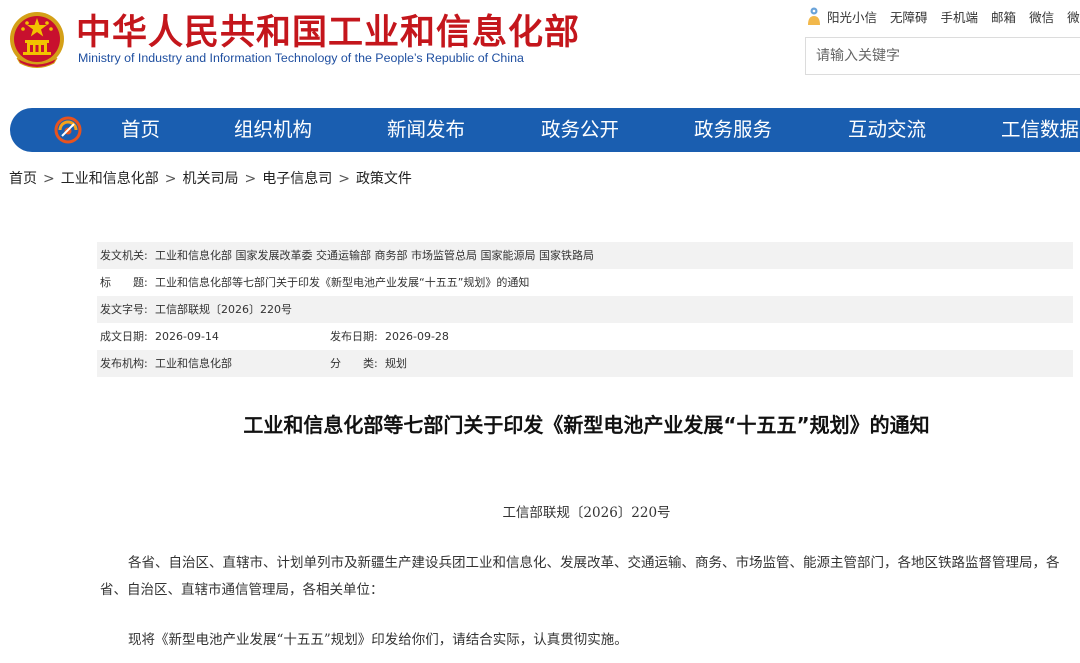  Describe the element at coordinates (124, 282) in the screenshot. I see `meta-label: 标 题:` at that location.